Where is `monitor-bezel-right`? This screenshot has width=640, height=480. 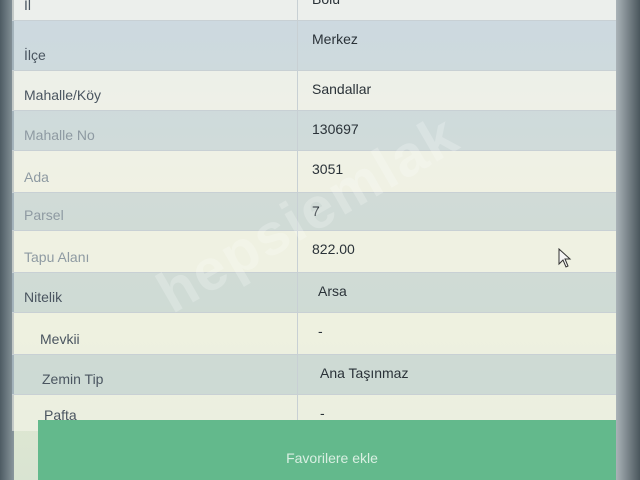
monitor-bezel-right is located at coordinates (628, 240).